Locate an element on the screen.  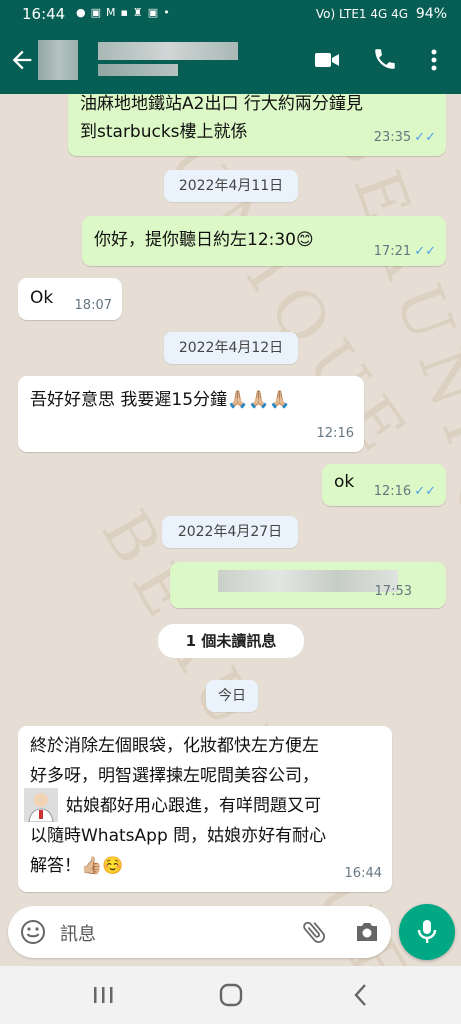
arrow-left-icon is located at coordinates (22, 60).